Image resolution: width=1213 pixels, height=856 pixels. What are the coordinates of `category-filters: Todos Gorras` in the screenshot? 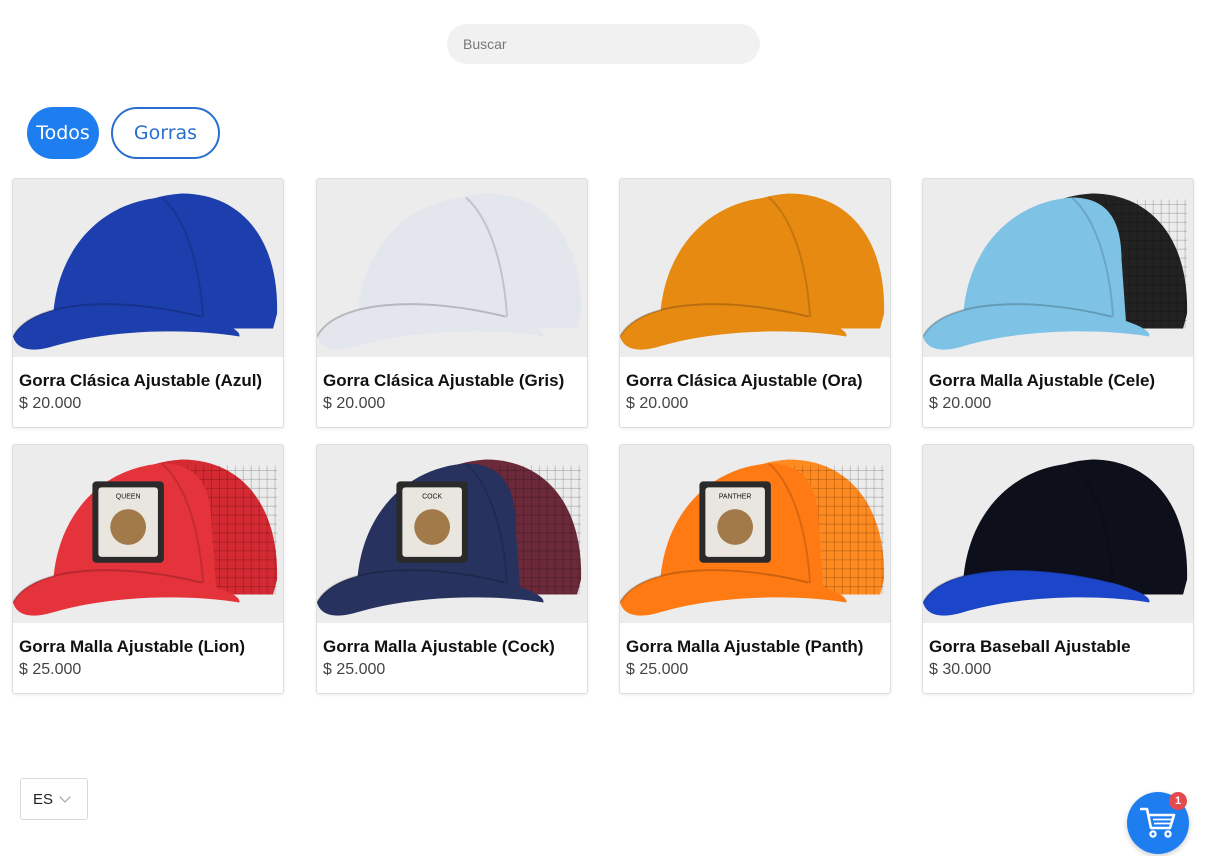 It's located at (123, 133).